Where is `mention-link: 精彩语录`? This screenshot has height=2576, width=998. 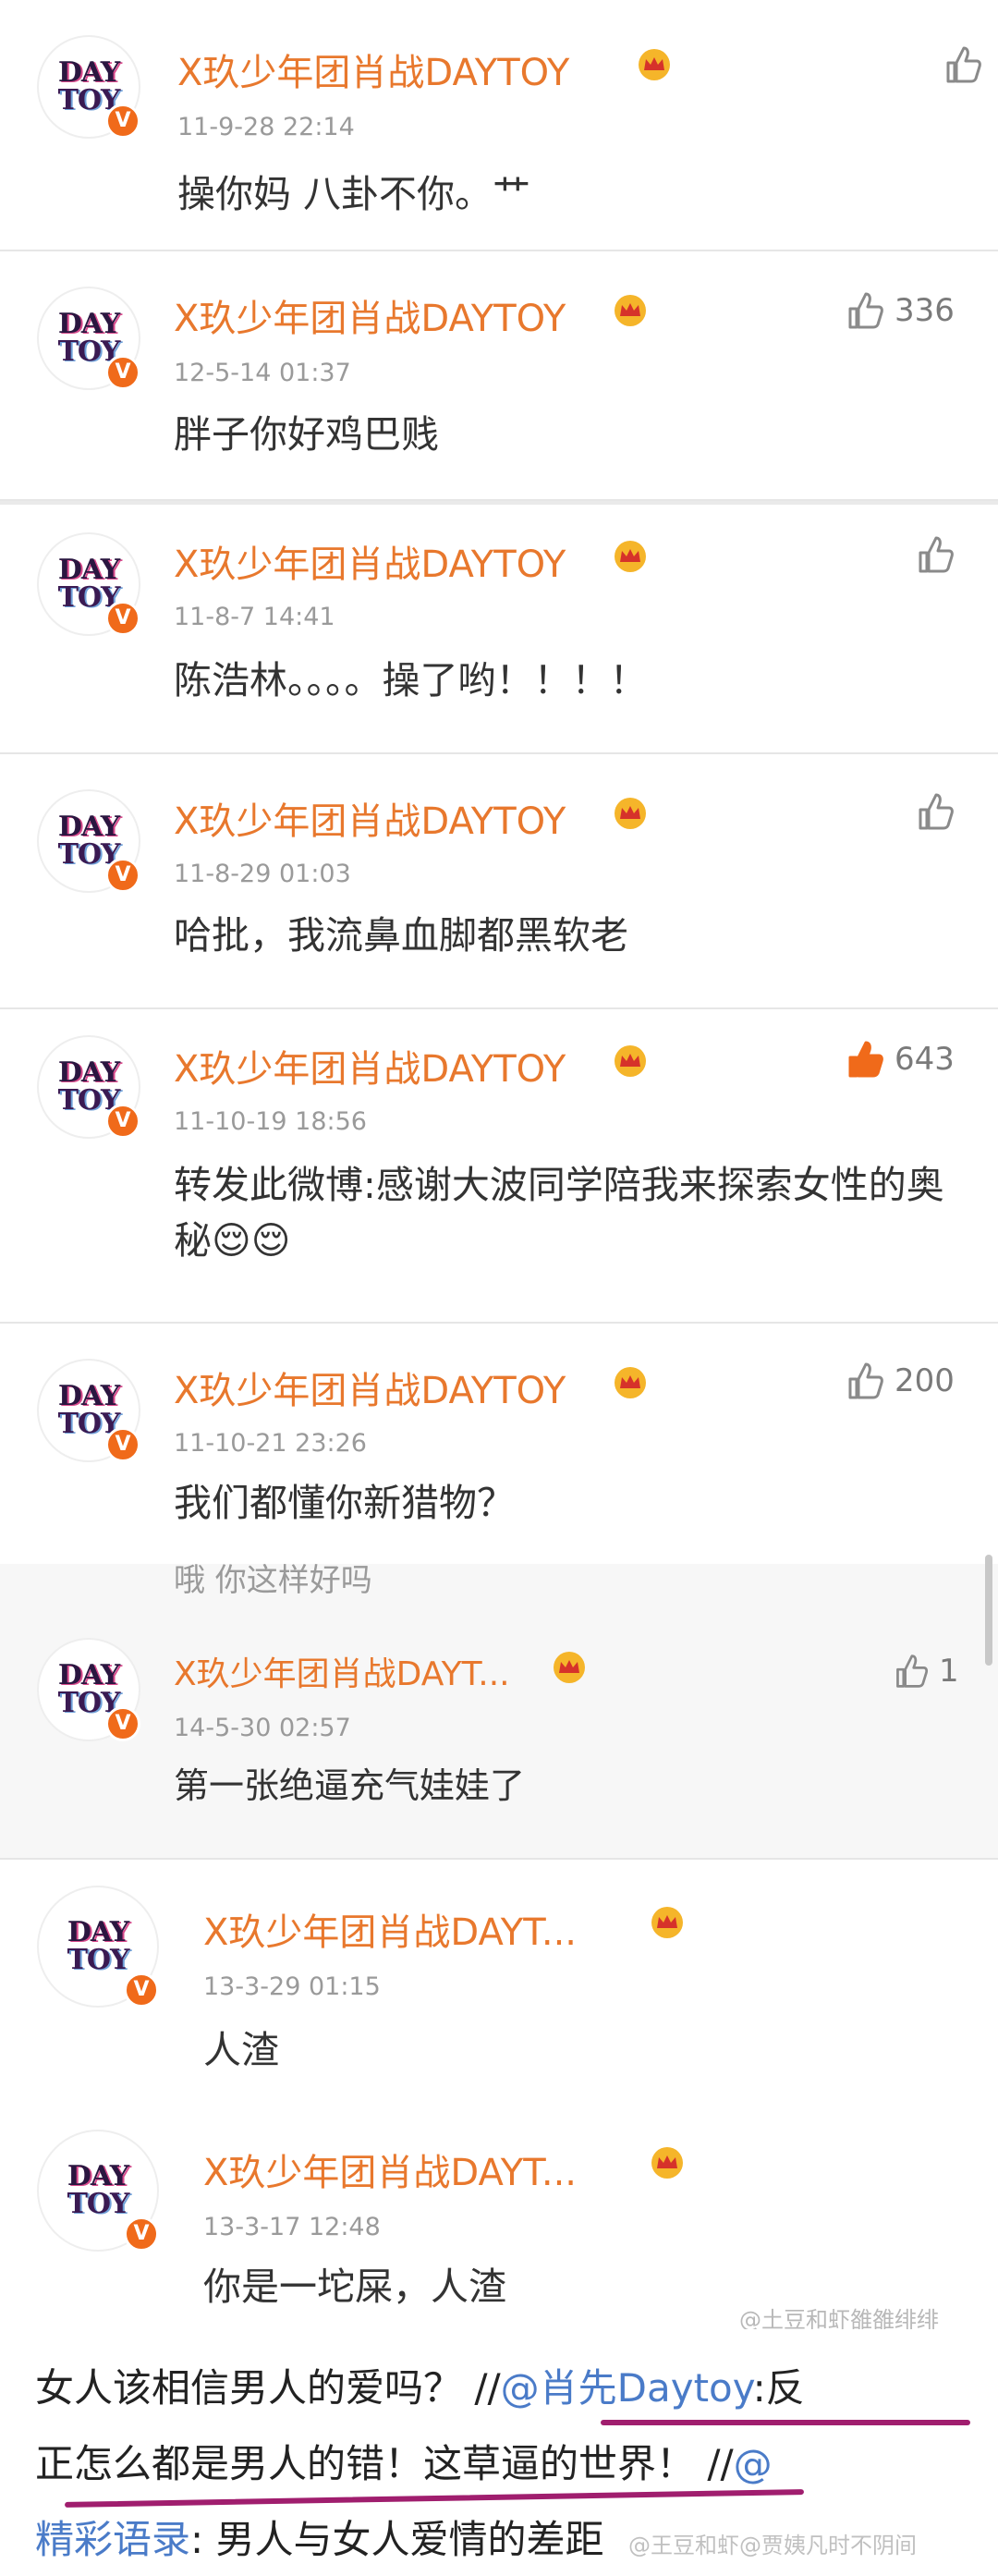 mention-link: 精彩语录 is located at coordinates (112, 2539).